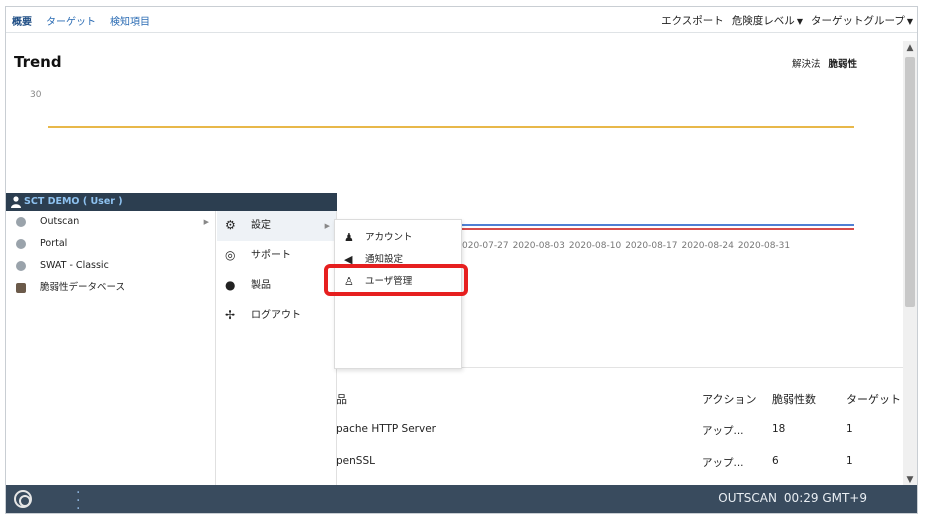 The width and height of the screenshot is (926, 519). I want to click on scroll-down-icon: ▼, so click(910, 480).